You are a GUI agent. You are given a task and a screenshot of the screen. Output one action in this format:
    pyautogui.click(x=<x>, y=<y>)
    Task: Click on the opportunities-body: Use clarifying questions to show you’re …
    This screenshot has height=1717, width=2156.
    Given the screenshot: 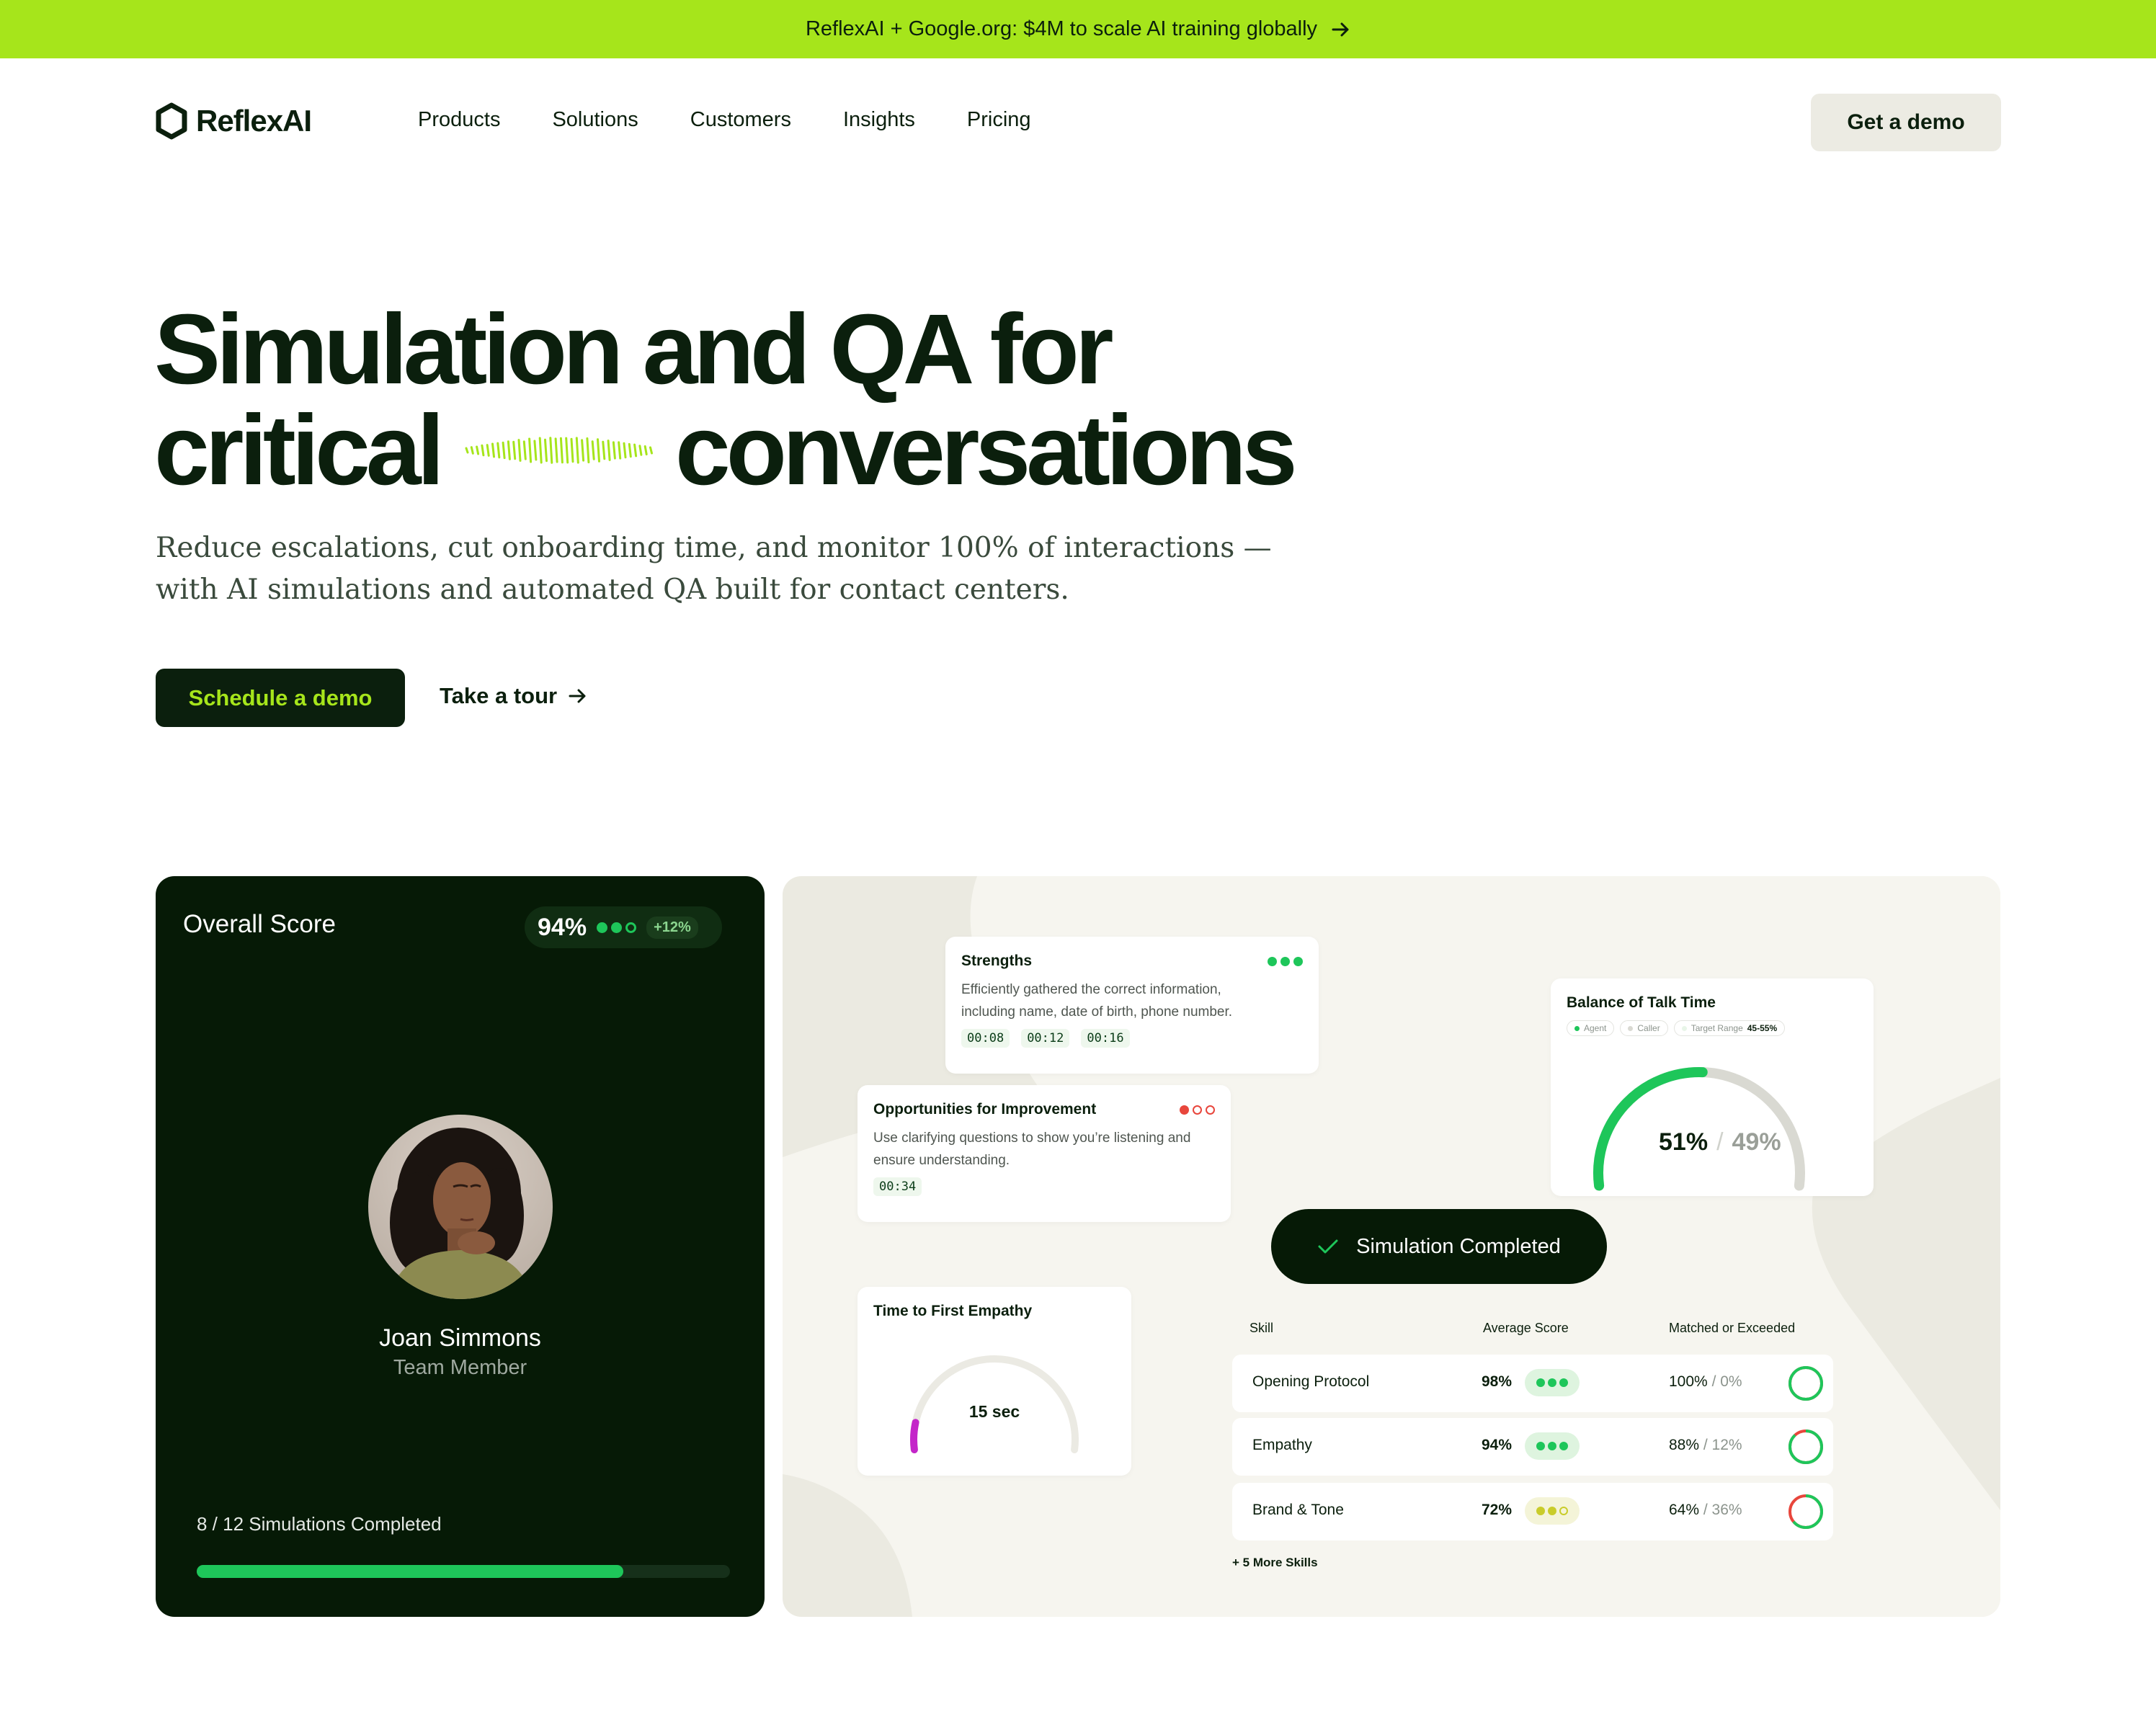 What is the action you would take?
    pyautogui.click(x=1032, y=1149)
    